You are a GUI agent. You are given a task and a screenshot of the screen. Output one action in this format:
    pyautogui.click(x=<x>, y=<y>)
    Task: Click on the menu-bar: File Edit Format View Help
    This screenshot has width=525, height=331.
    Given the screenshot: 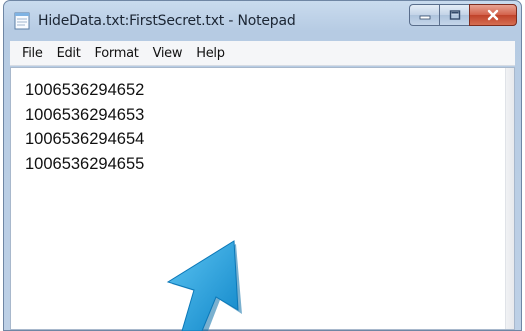 What is the action you would take?
    pyautogui.click(x=262, y=53)
    